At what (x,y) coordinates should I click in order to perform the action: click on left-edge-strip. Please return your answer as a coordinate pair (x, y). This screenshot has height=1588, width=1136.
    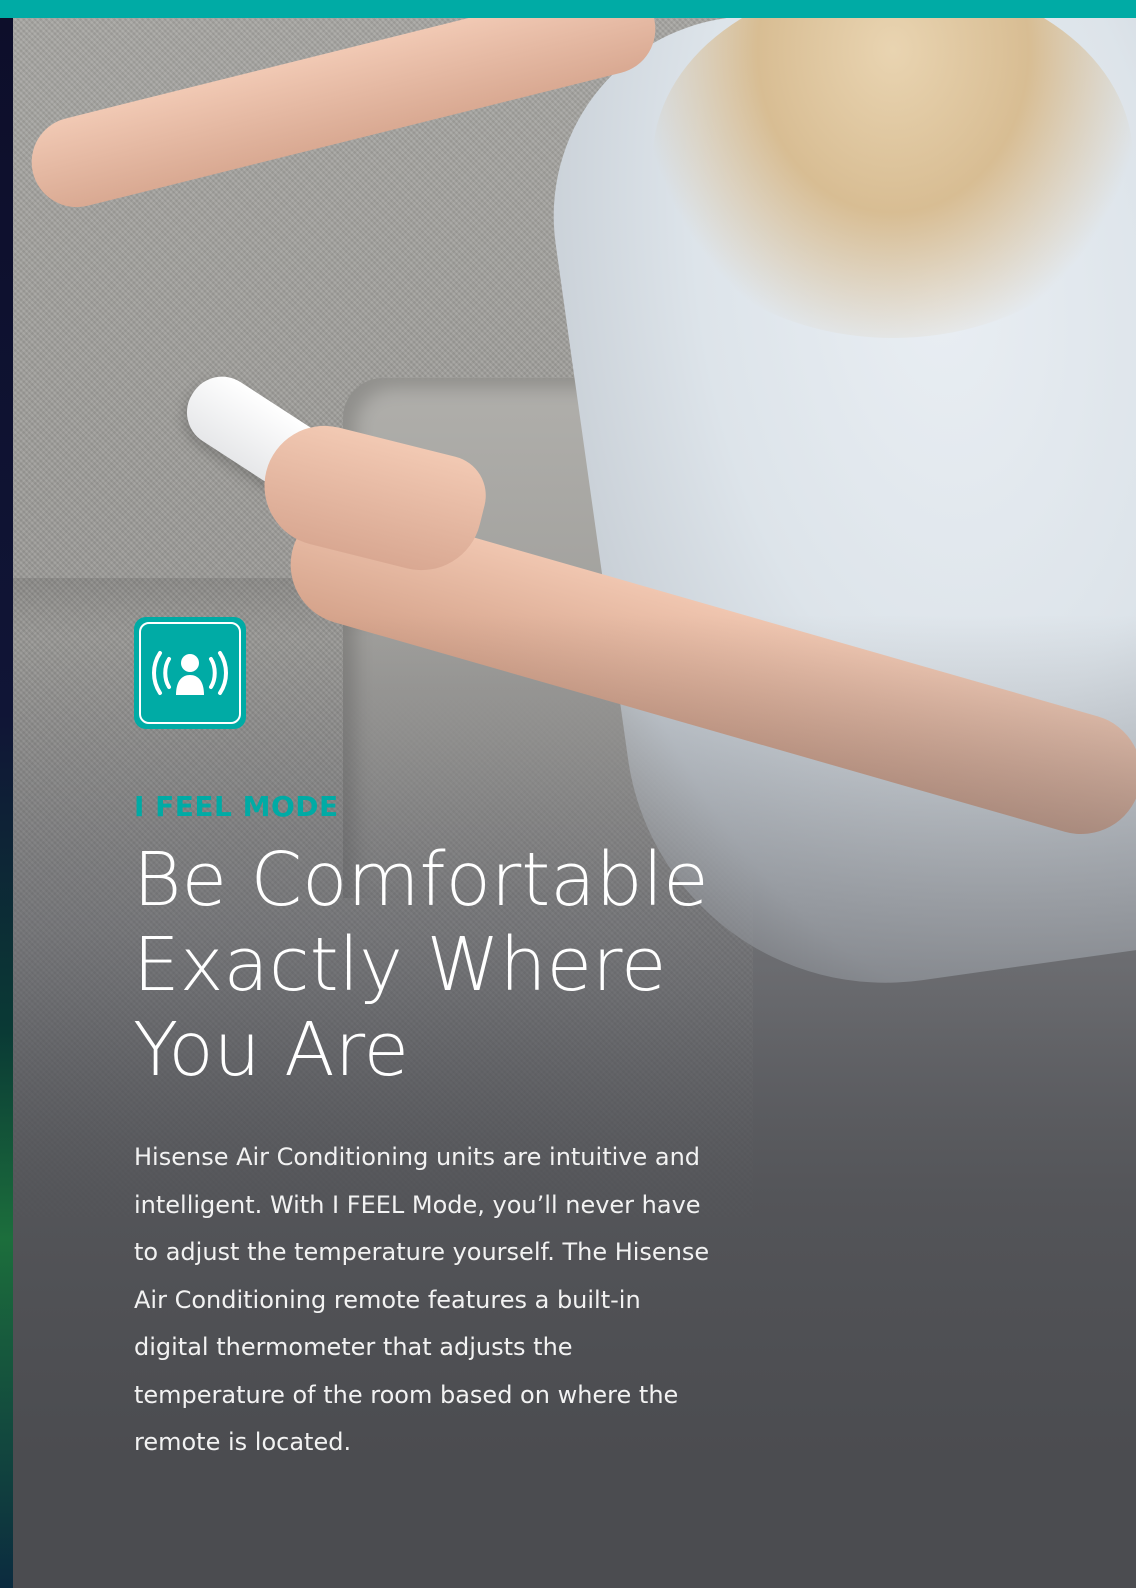
    Looking at the image, I should click on (6, 794).